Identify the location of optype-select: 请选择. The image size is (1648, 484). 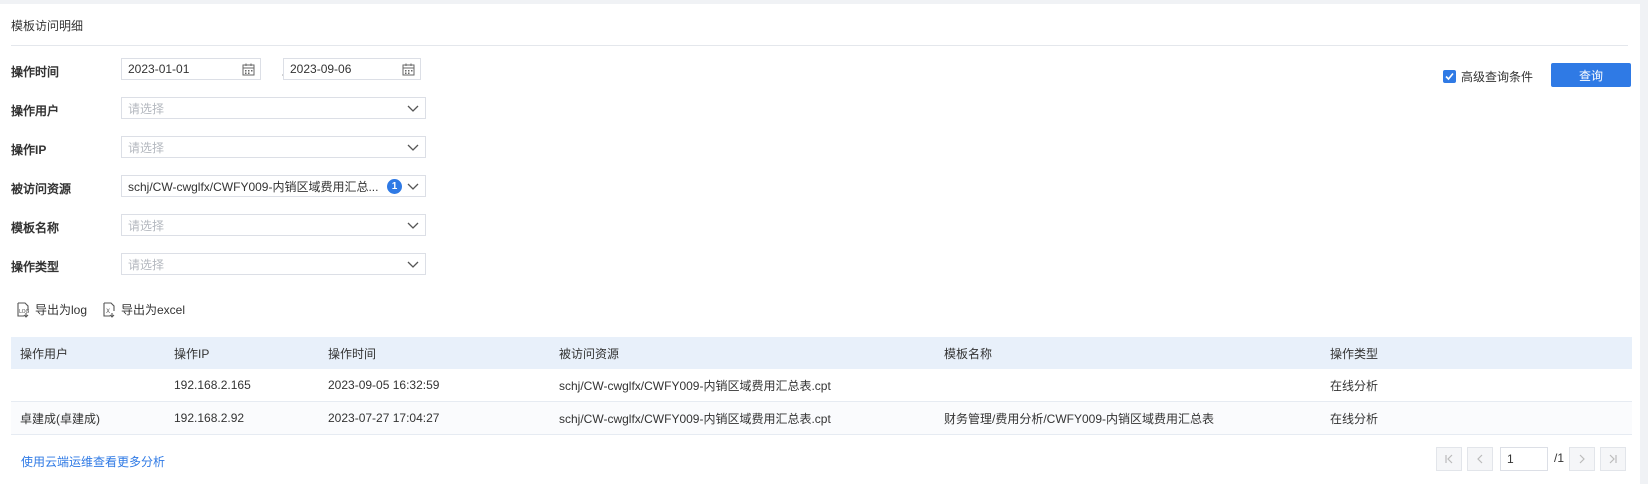
(273, 264).